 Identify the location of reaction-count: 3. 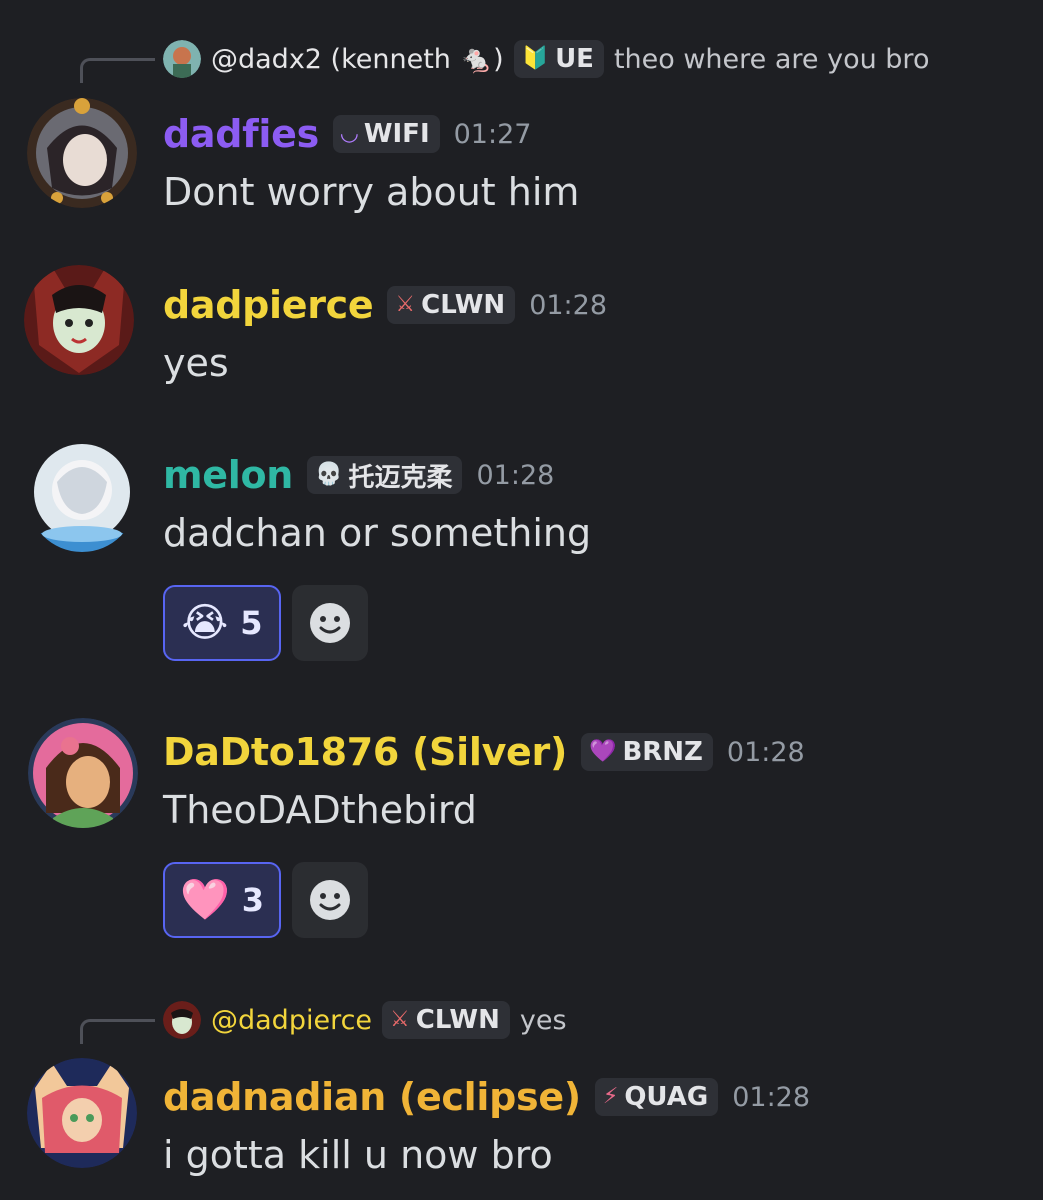
(253, 900).